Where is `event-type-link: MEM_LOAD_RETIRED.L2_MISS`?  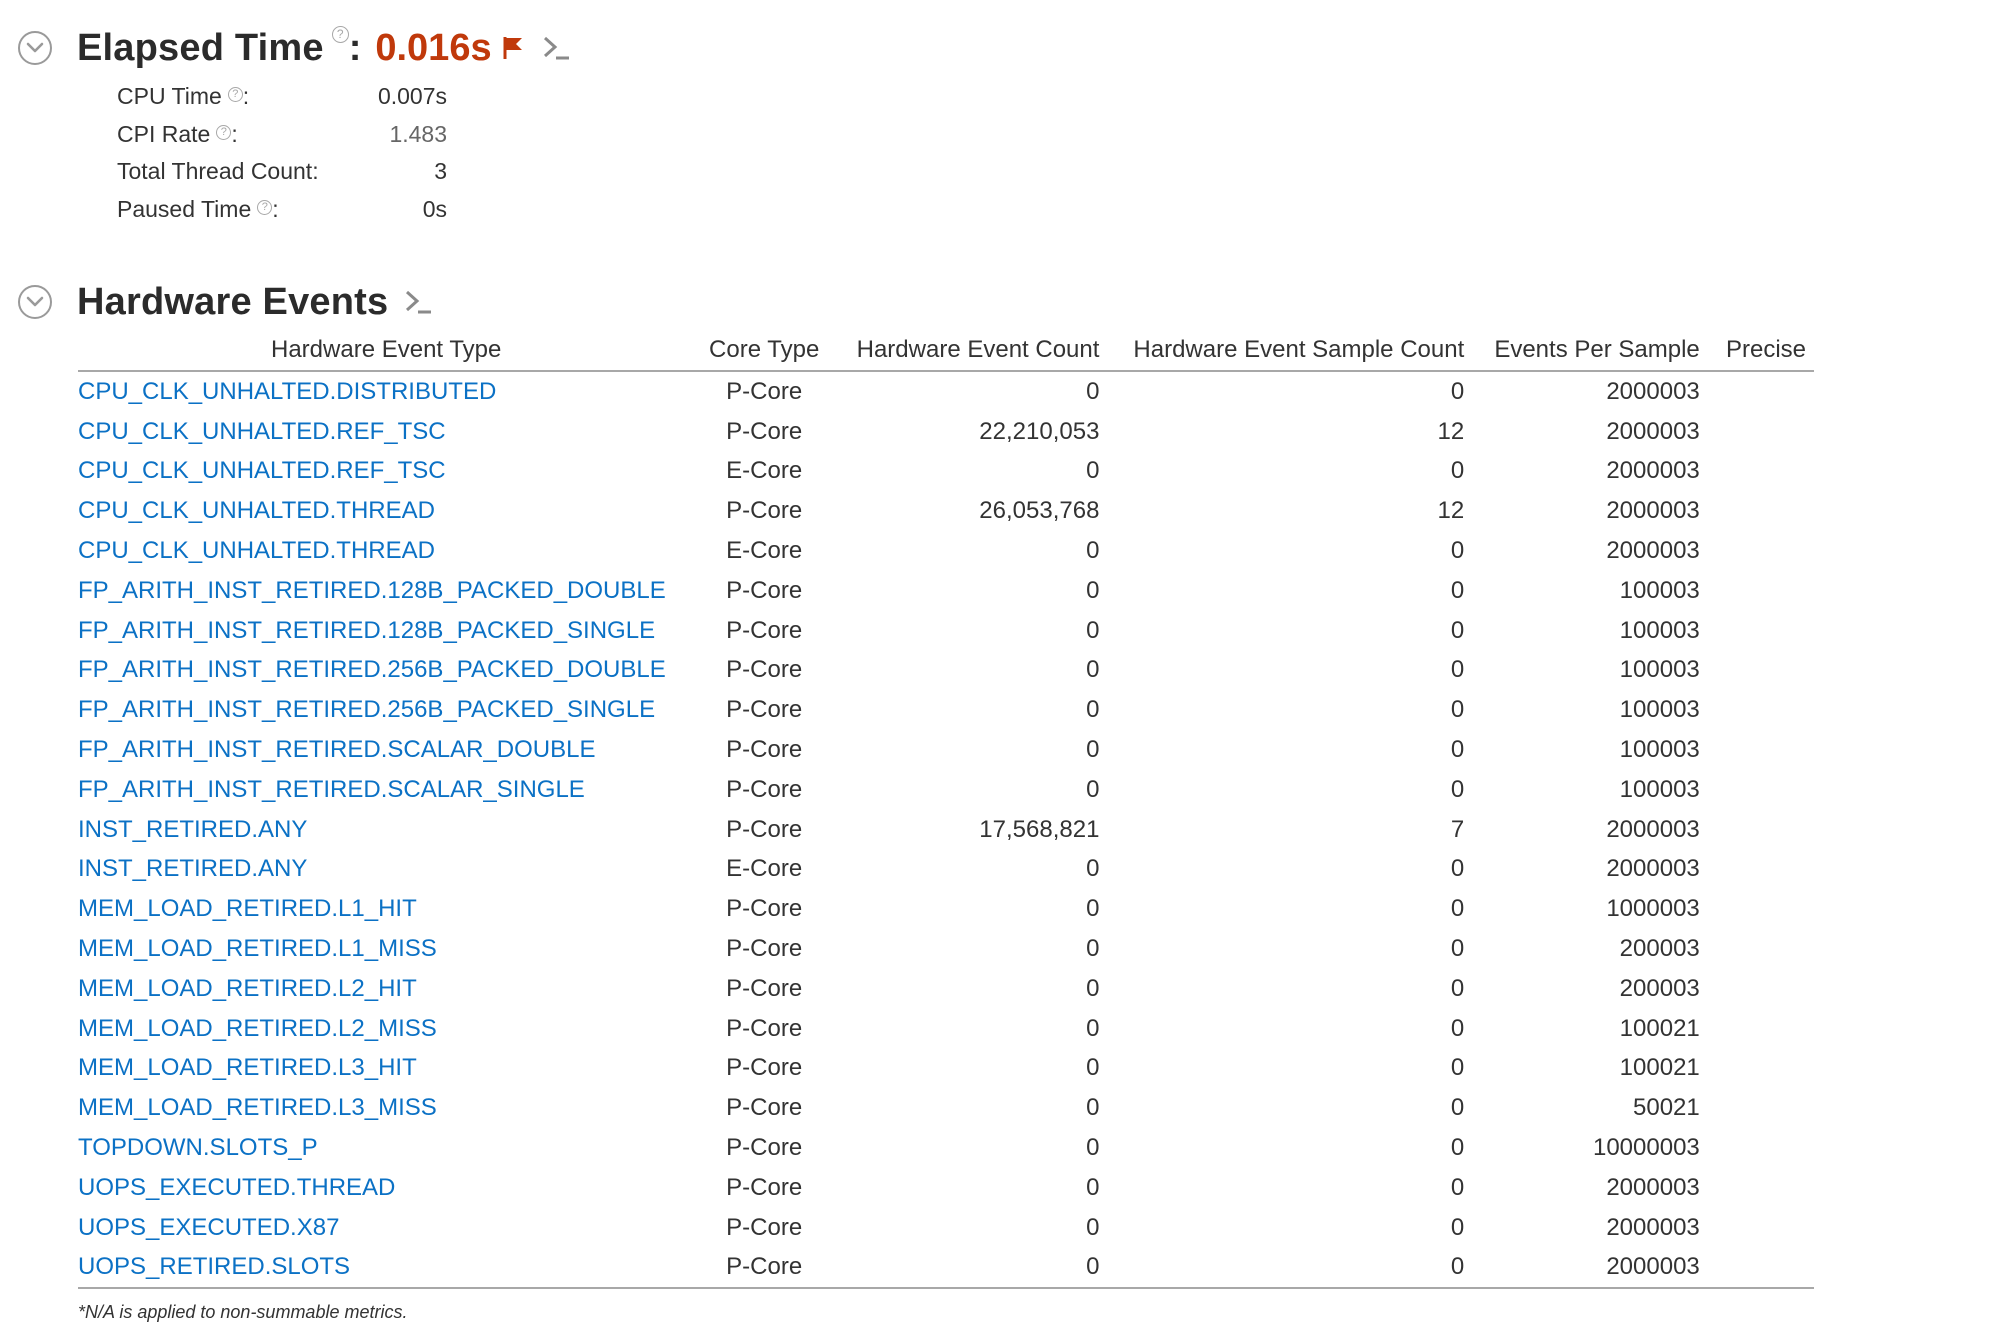
event-type-link: MEM_LOAD_RETIRED.L2_MISS is located at coordinates (257, 1028).